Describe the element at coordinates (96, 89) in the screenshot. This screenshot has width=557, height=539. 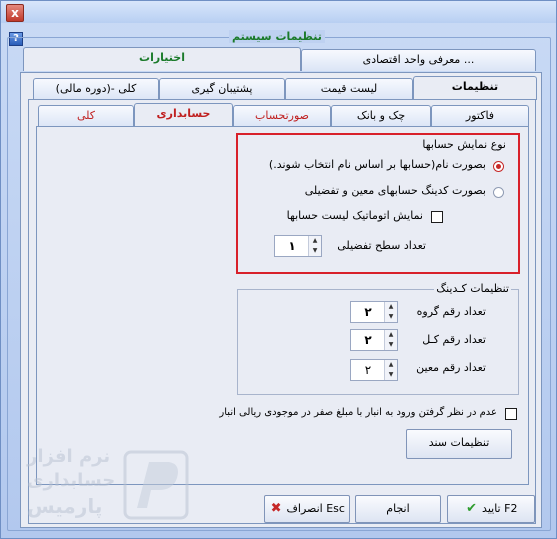
I see `tab-general-fiscal: کلی -(دوره مالی)` at that location.